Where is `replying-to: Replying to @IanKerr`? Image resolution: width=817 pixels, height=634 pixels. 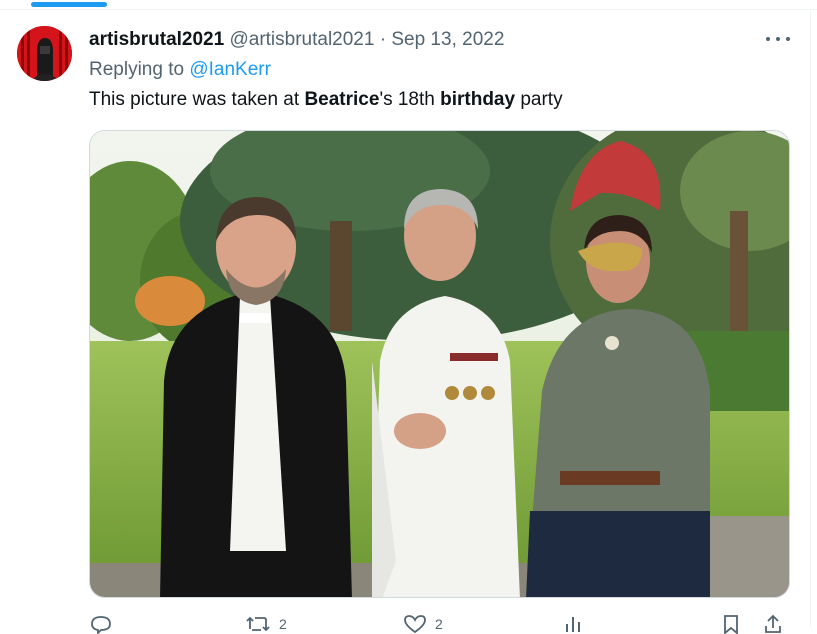 replying-to: Replying to @IanKerr is located at coordinates (180, 70).